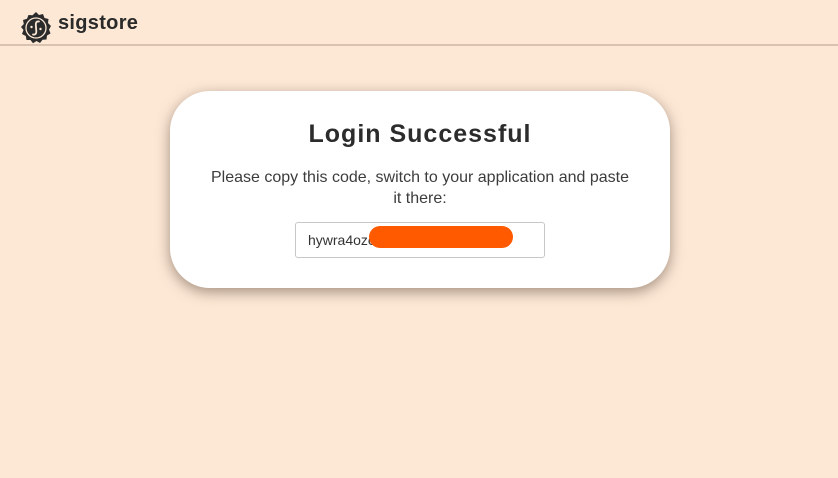 This screenshot has width=838, height=478. Describe the element at coordinates (420, 134) in the screenshot. I see `page-title: Login Successful` at that location.